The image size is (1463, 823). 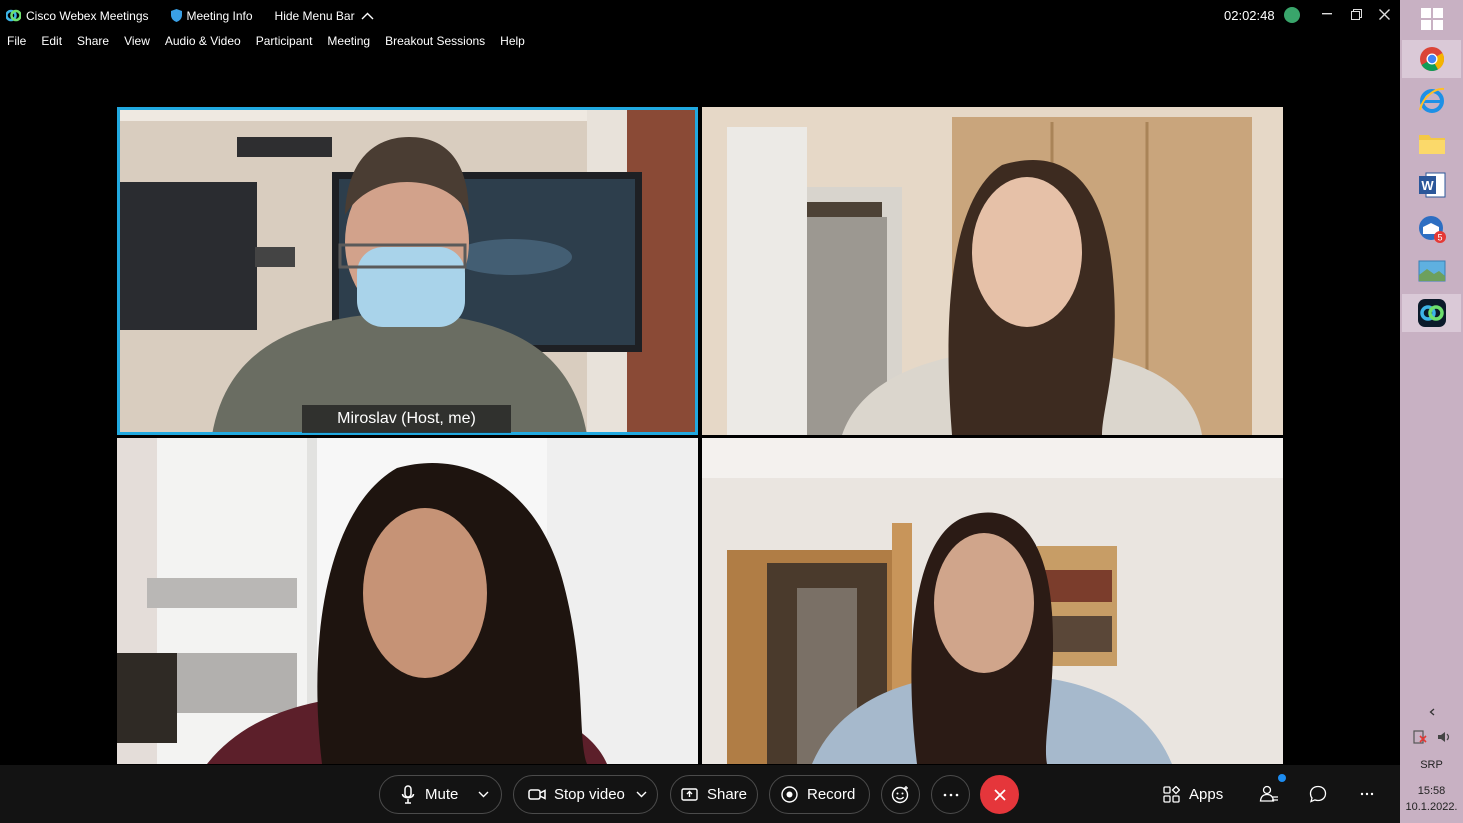 I want to click on close-button, so click(x=1384, y=14).